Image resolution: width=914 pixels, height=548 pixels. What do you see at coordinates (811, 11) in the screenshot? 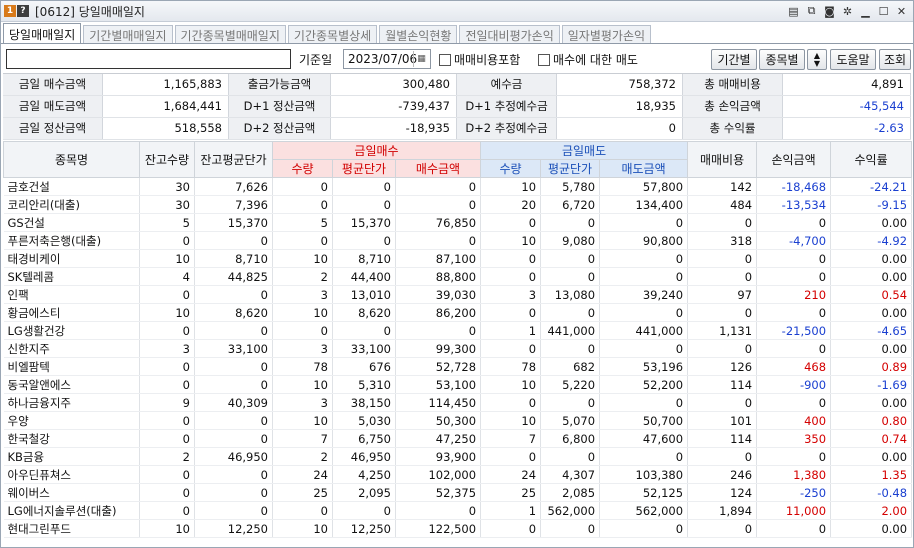
I see `link-icon: ⧉` at bounding box center [811, 11].